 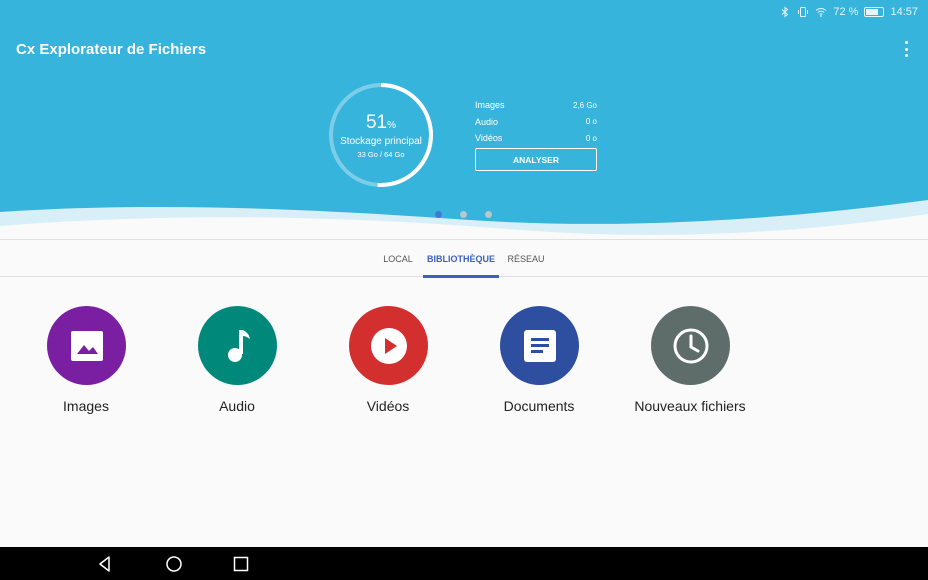 I want to click on clock-icon, so click(x=690, y=345).